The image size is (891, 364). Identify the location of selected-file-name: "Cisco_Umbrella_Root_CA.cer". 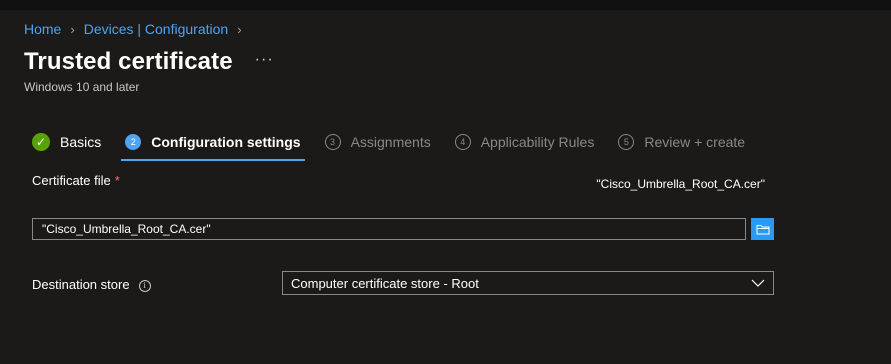
(680, 184).